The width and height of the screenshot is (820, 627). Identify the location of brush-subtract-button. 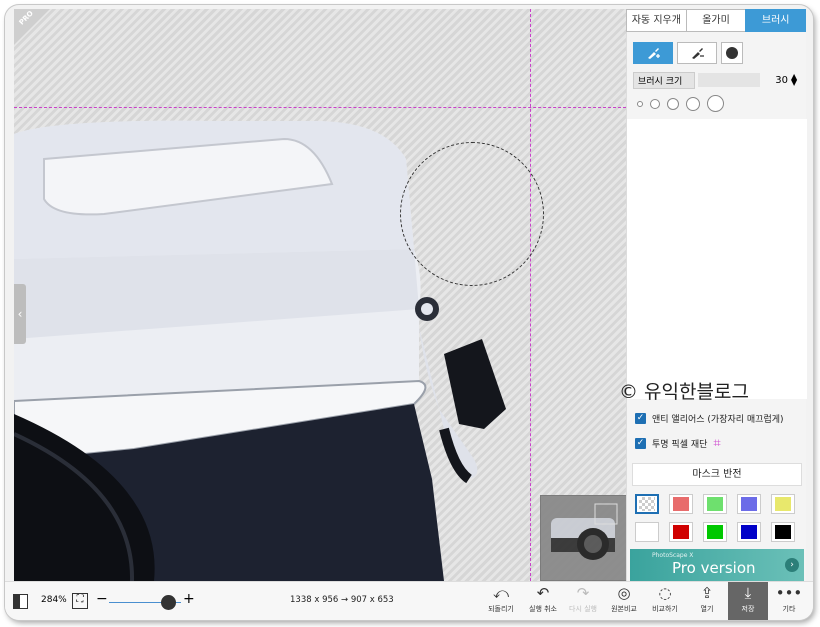
(697, 53).